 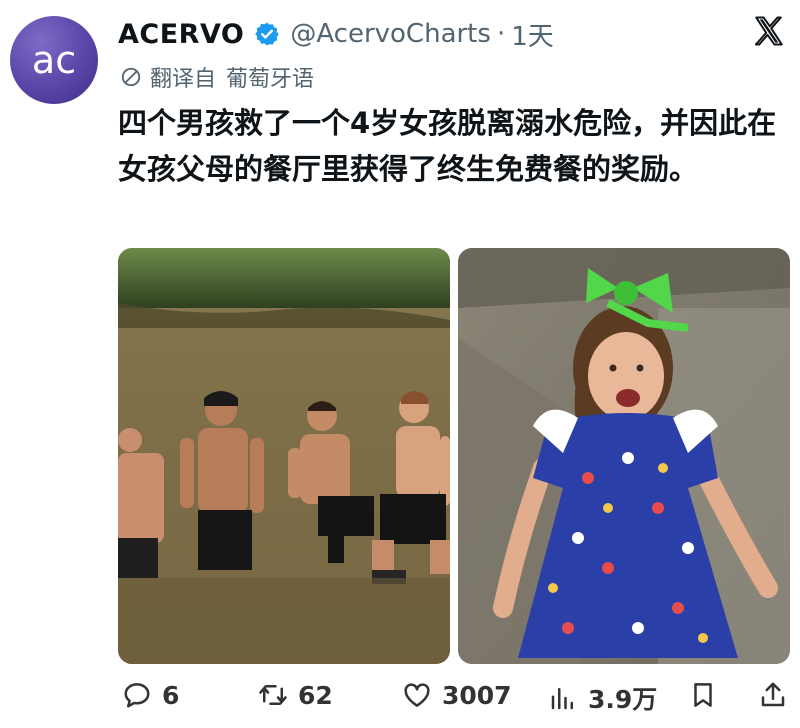 What do you see at coordinates (181, 34) in the screenshot?
I see `account-name: ACERVO` at bounding box center [181, 34].